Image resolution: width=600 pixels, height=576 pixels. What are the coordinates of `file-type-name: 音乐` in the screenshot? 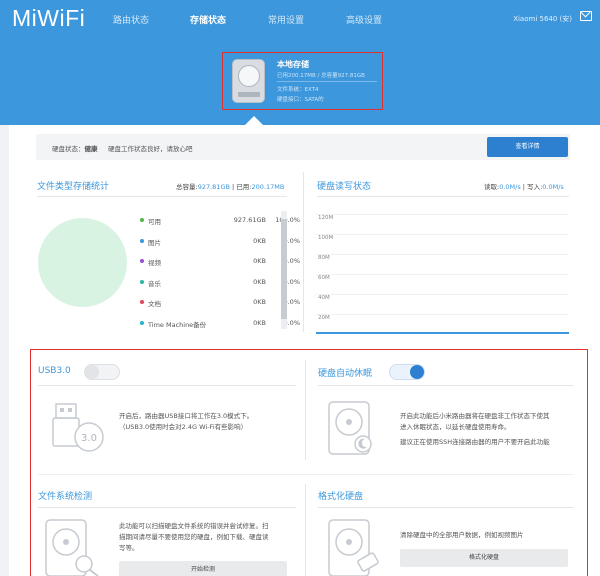 It's located at (154, 283).